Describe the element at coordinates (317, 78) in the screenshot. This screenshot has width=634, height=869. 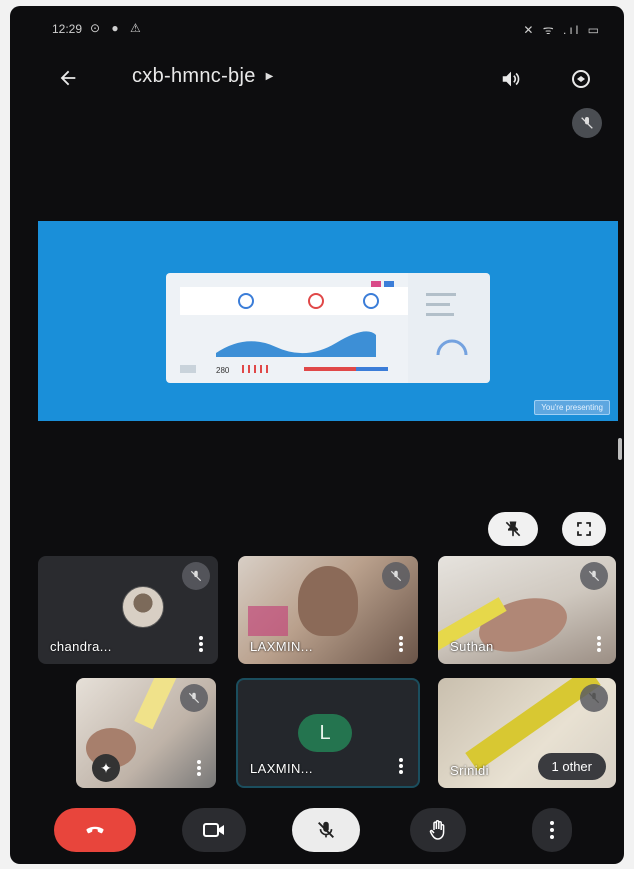
I see `meeting-header: cxb-hmnc-bje ▶` at that location.